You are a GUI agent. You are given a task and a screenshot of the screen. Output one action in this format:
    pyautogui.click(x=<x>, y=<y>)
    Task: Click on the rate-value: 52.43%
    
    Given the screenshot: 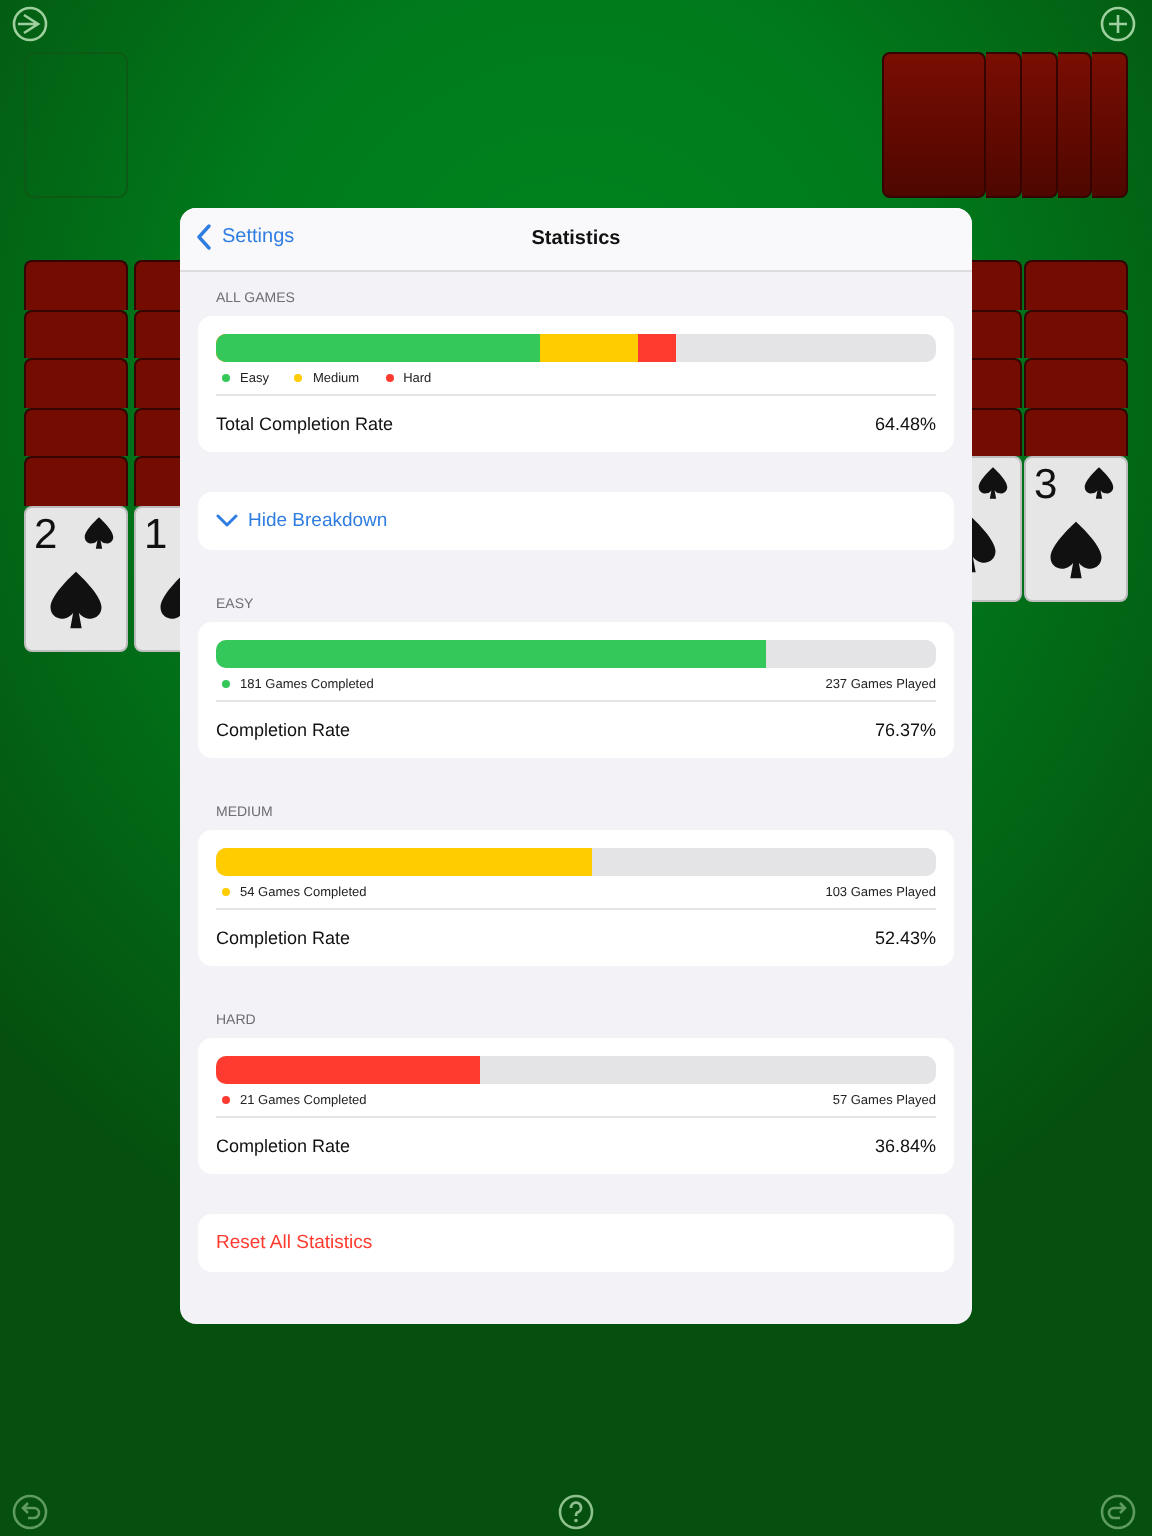 What is the action you would take?
    pyautogui.click(x=905, y=938)
    